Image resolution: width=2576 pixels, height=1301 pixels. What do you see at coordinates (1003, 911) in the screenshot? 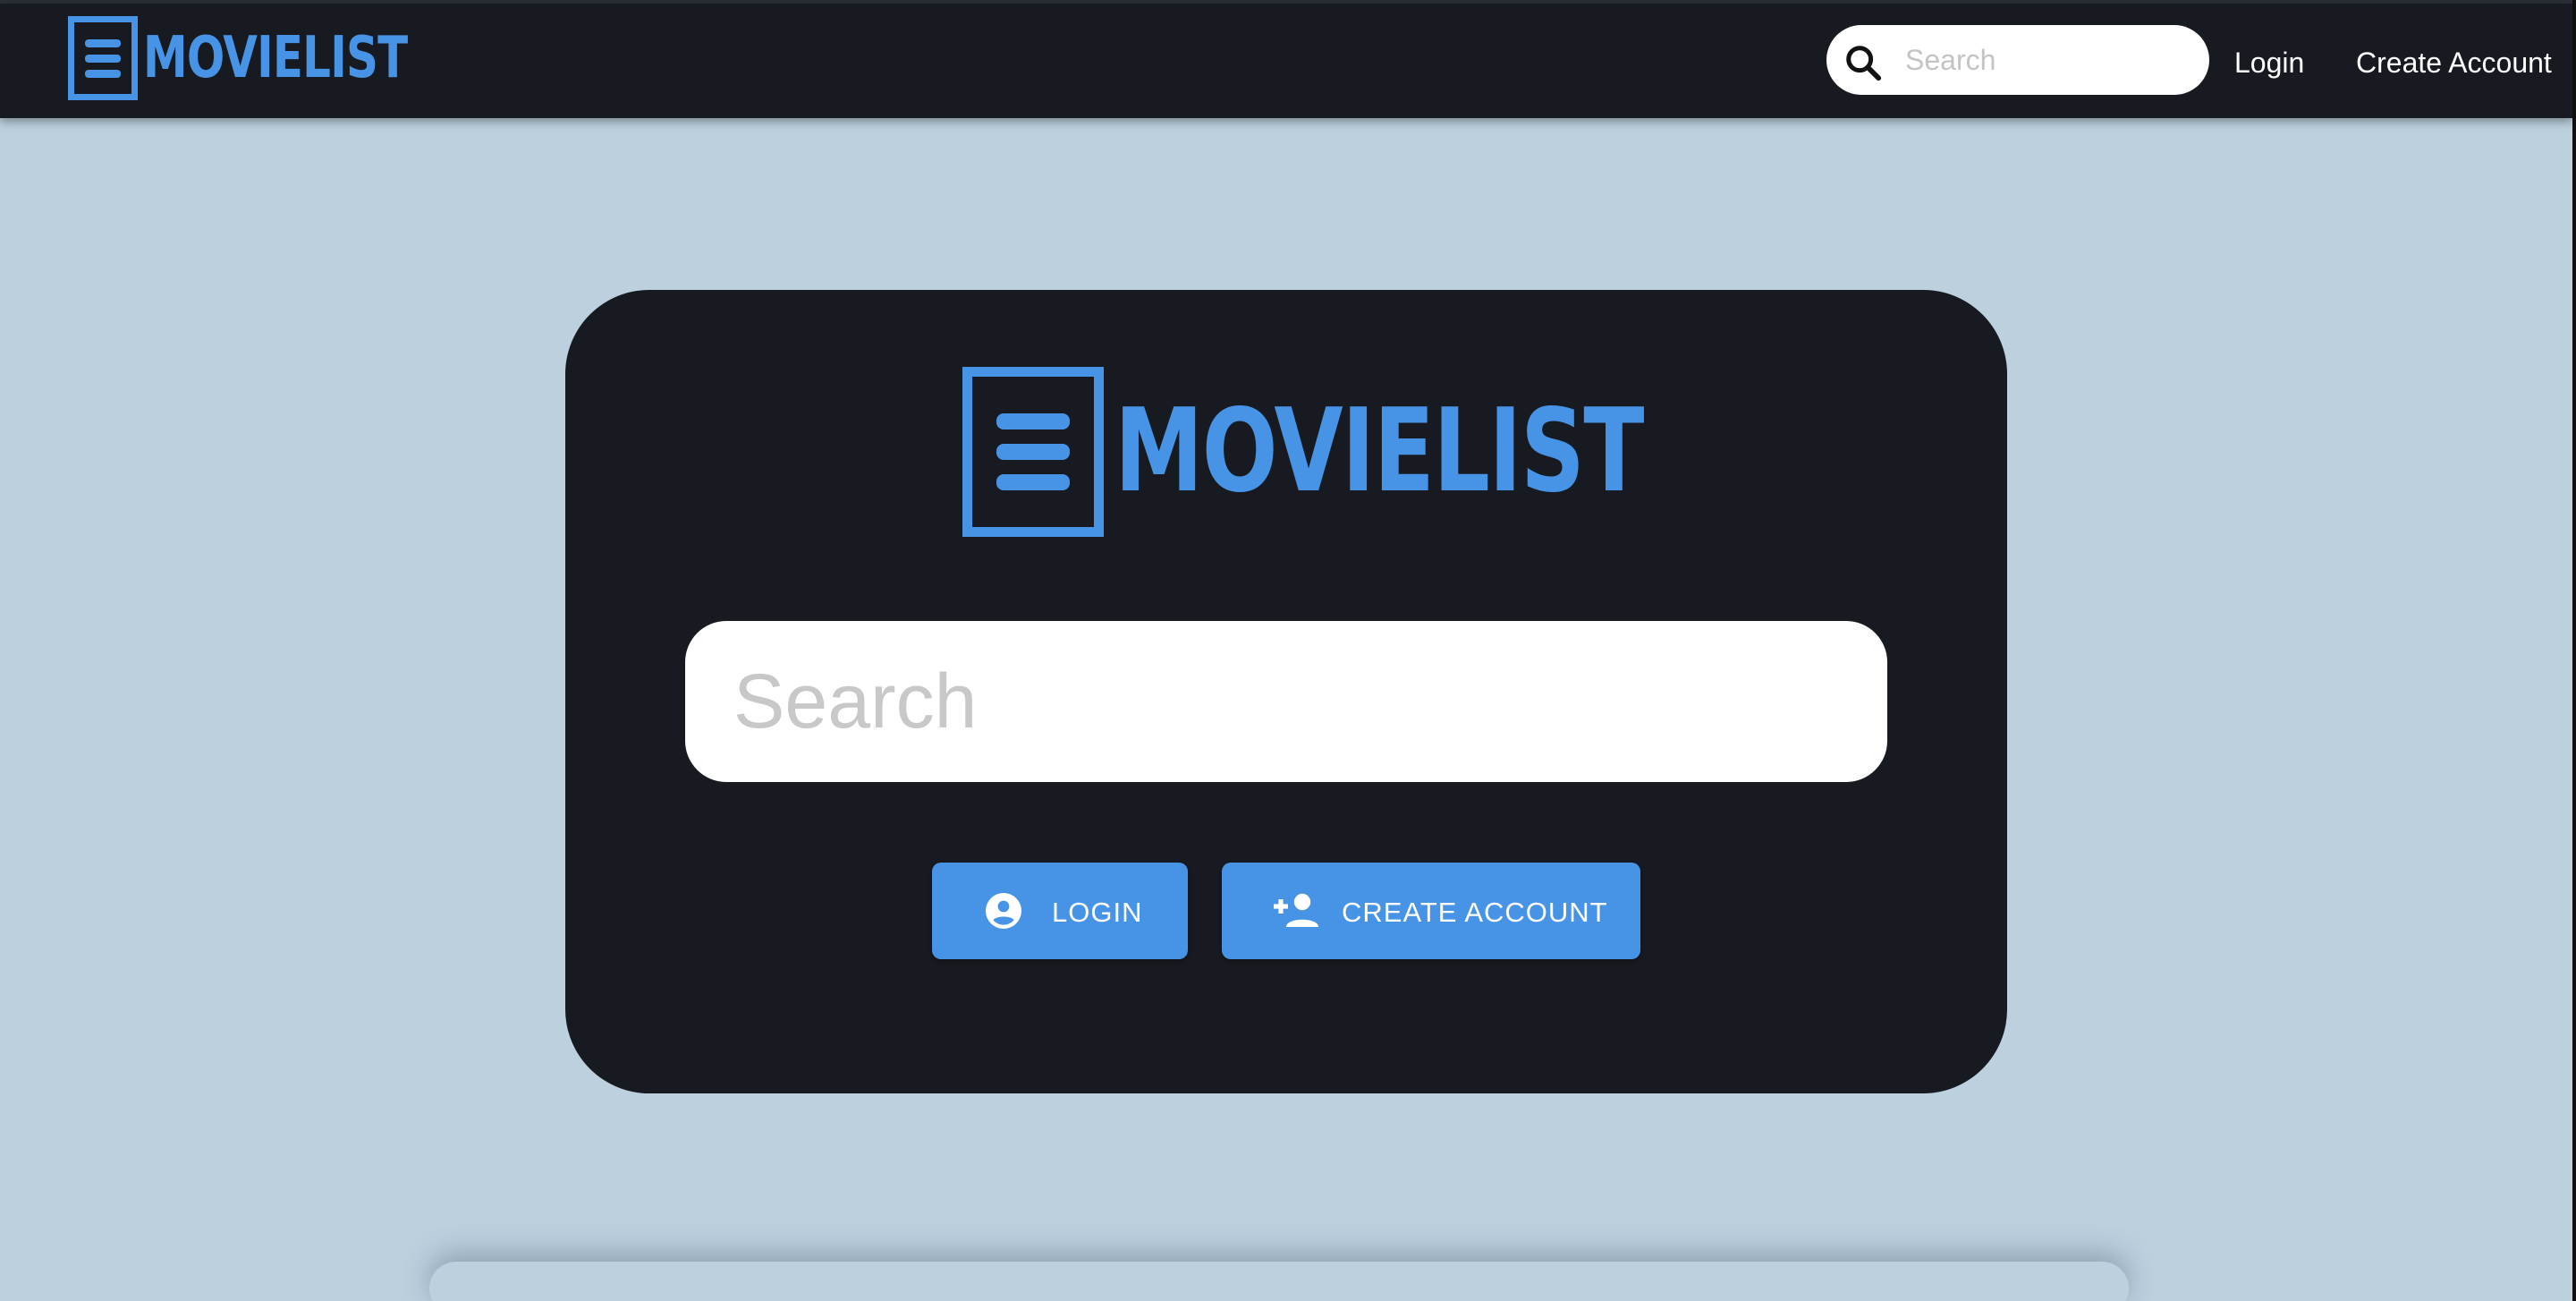
I see `account-circle-icon` at bounding box center [1003, 911].